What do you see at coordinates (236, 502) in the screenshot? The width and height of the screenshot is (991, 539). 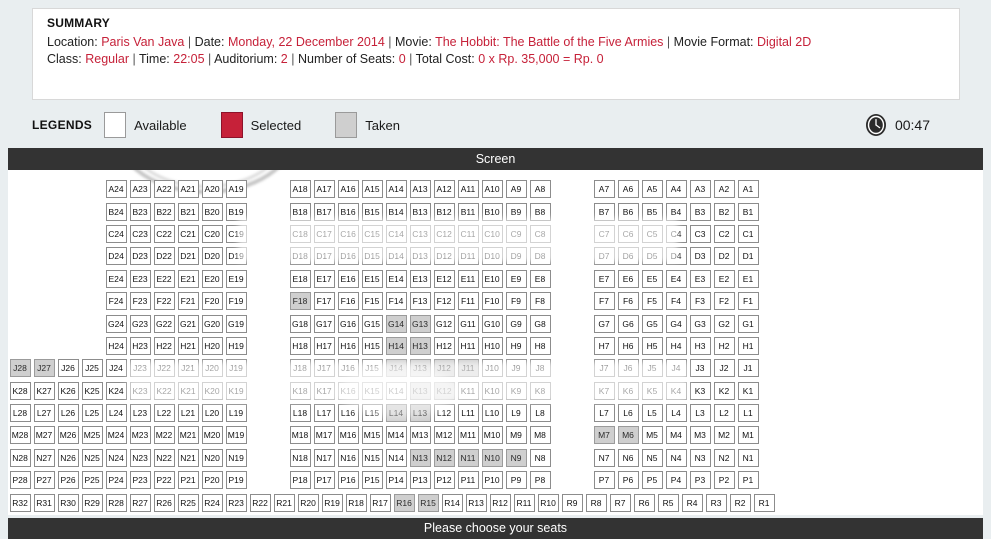 I see `seat-r23: R23` at bounding box center [236, 502].